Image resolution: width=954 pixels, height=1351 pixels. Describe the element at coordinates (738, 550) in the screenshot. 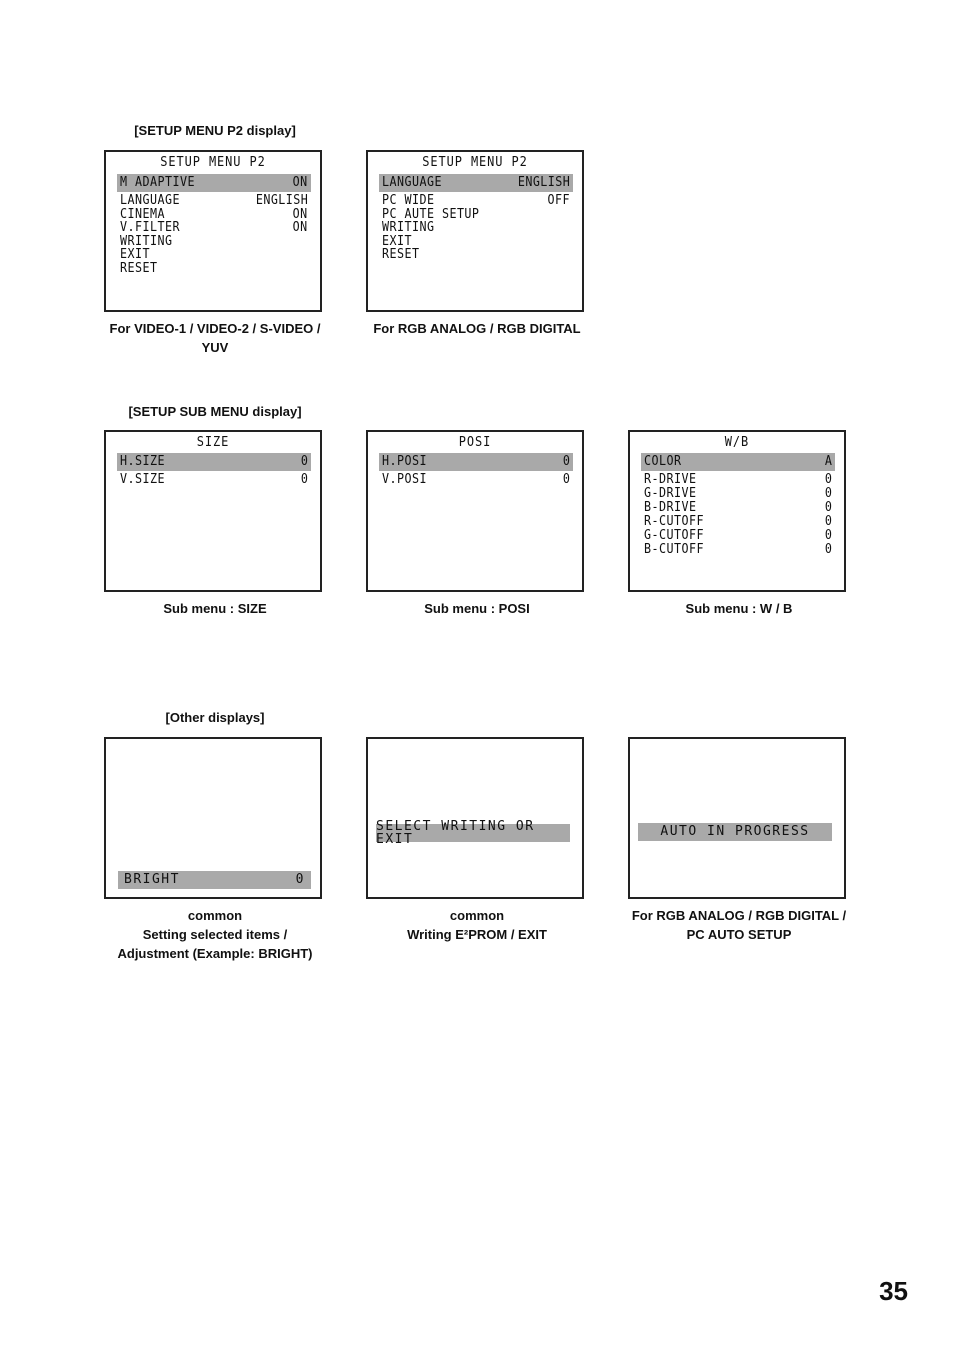

I see `menu-row-b-cutoff: B-CUTOFF 0` at that location.